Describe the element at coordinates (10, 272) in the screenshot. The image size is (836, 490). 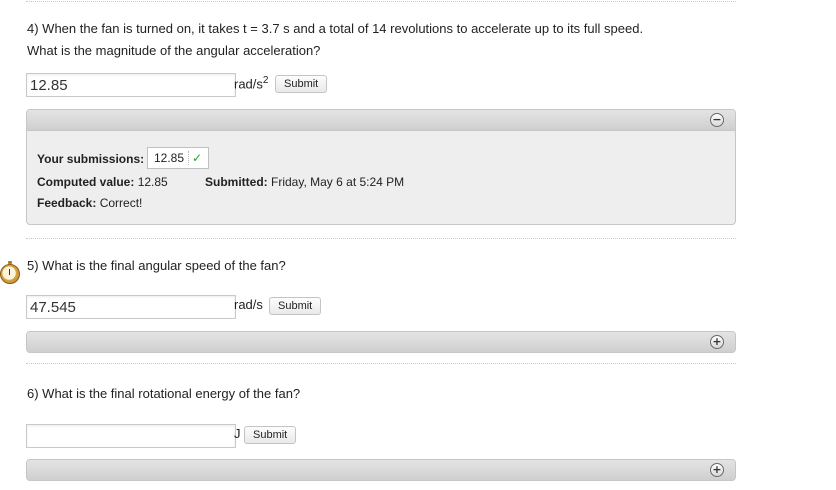
I see `stopwatch-icon` at that location.